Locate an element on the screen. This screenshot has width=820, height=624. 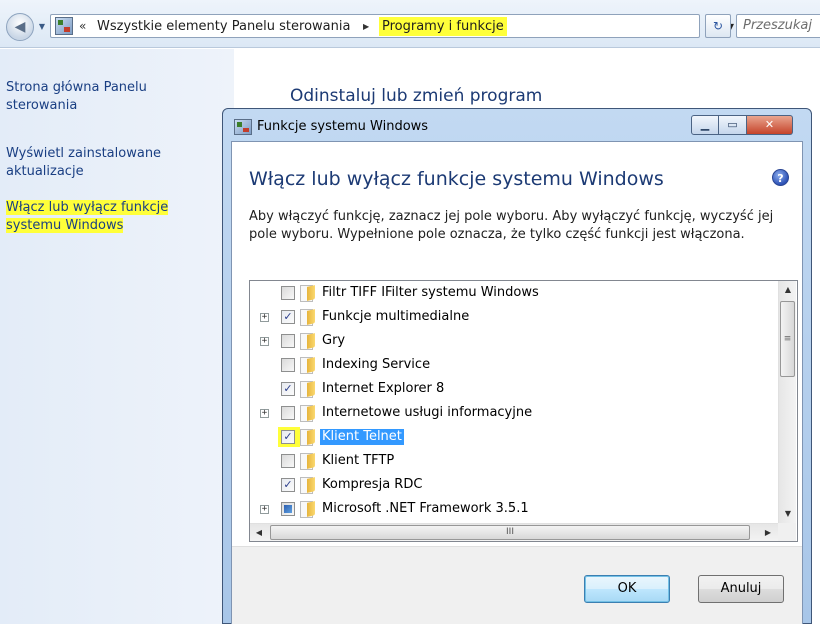
chevron-down-icon: ▼ is located at coordinates (42, 26).